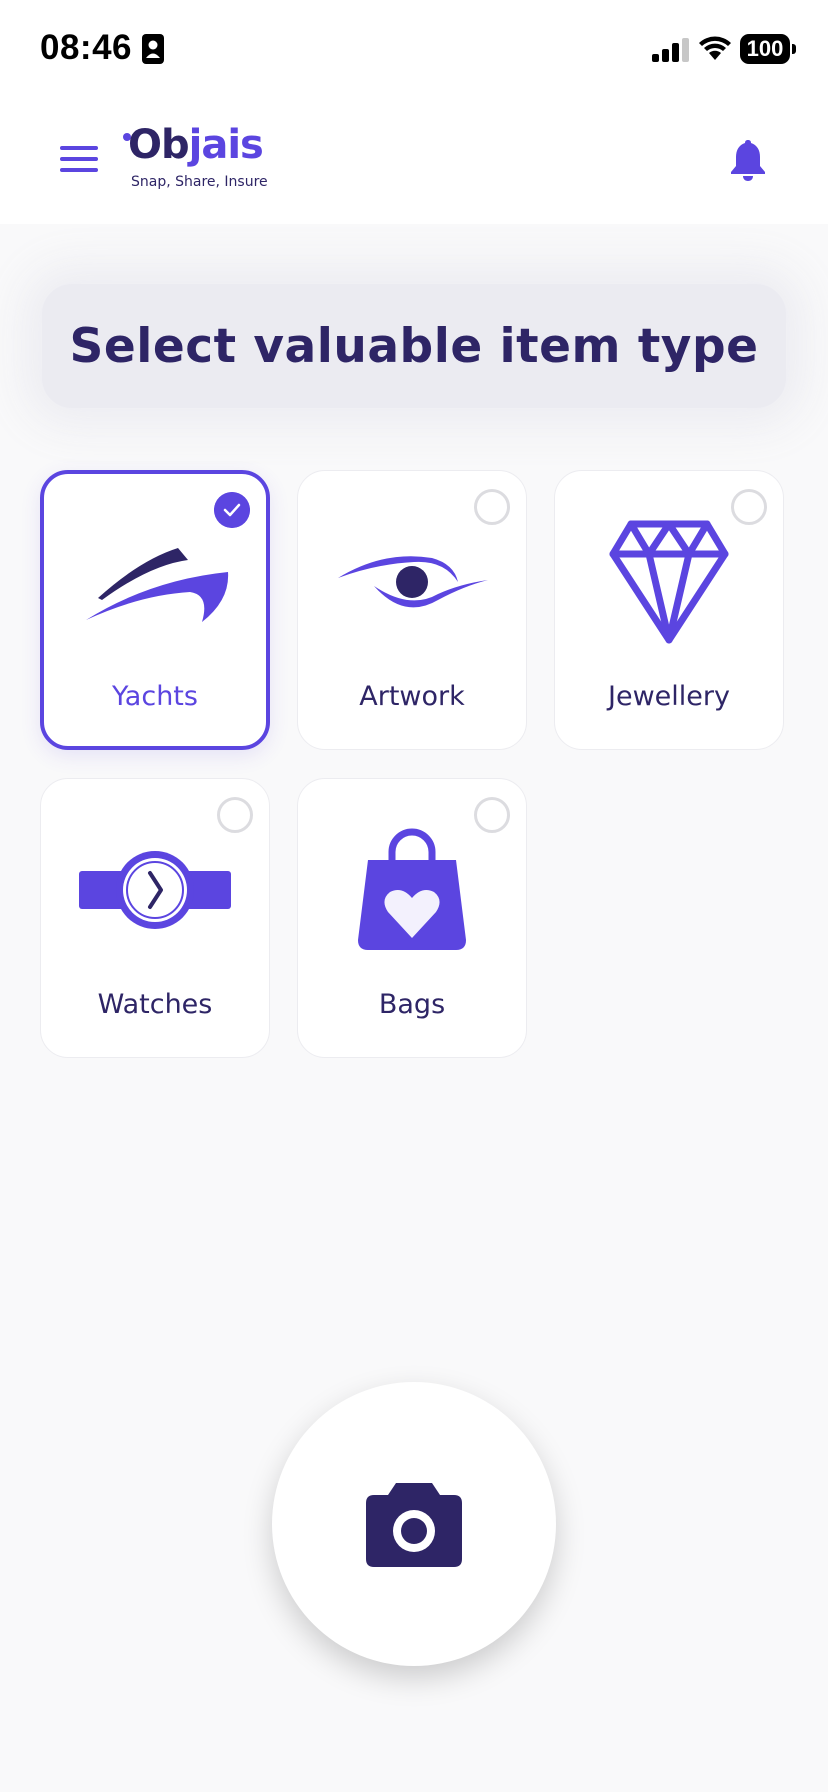 The image size is (828, 1792). I want to click on card-label: Yachts, so click(155, 696).